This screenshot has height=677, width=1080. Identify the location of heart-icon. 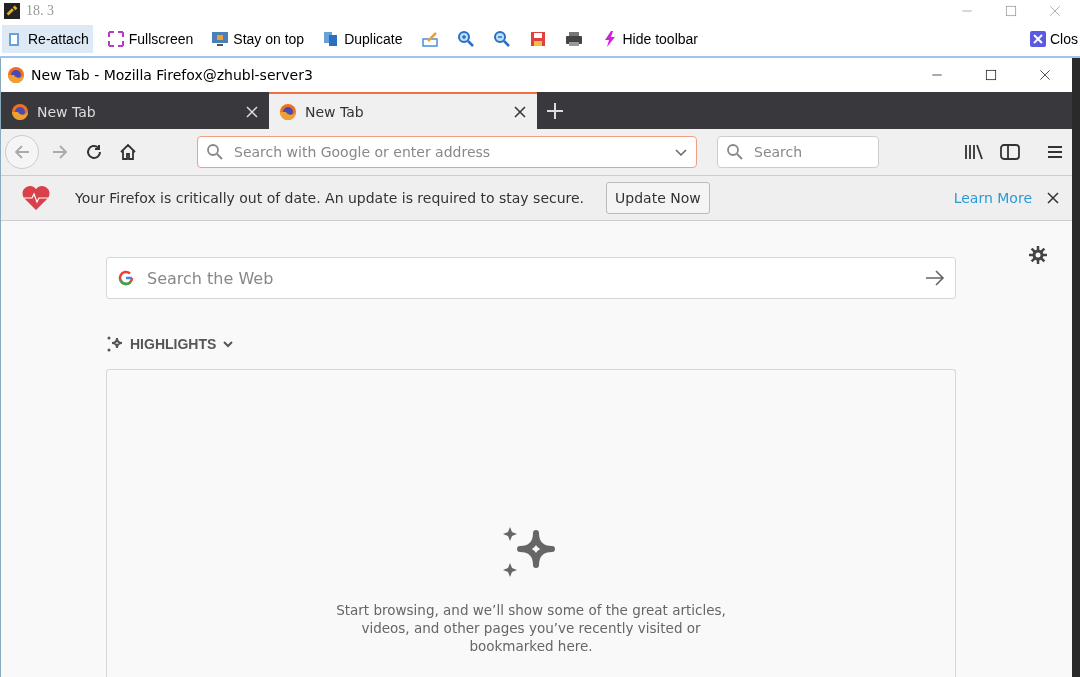
(36, 198).